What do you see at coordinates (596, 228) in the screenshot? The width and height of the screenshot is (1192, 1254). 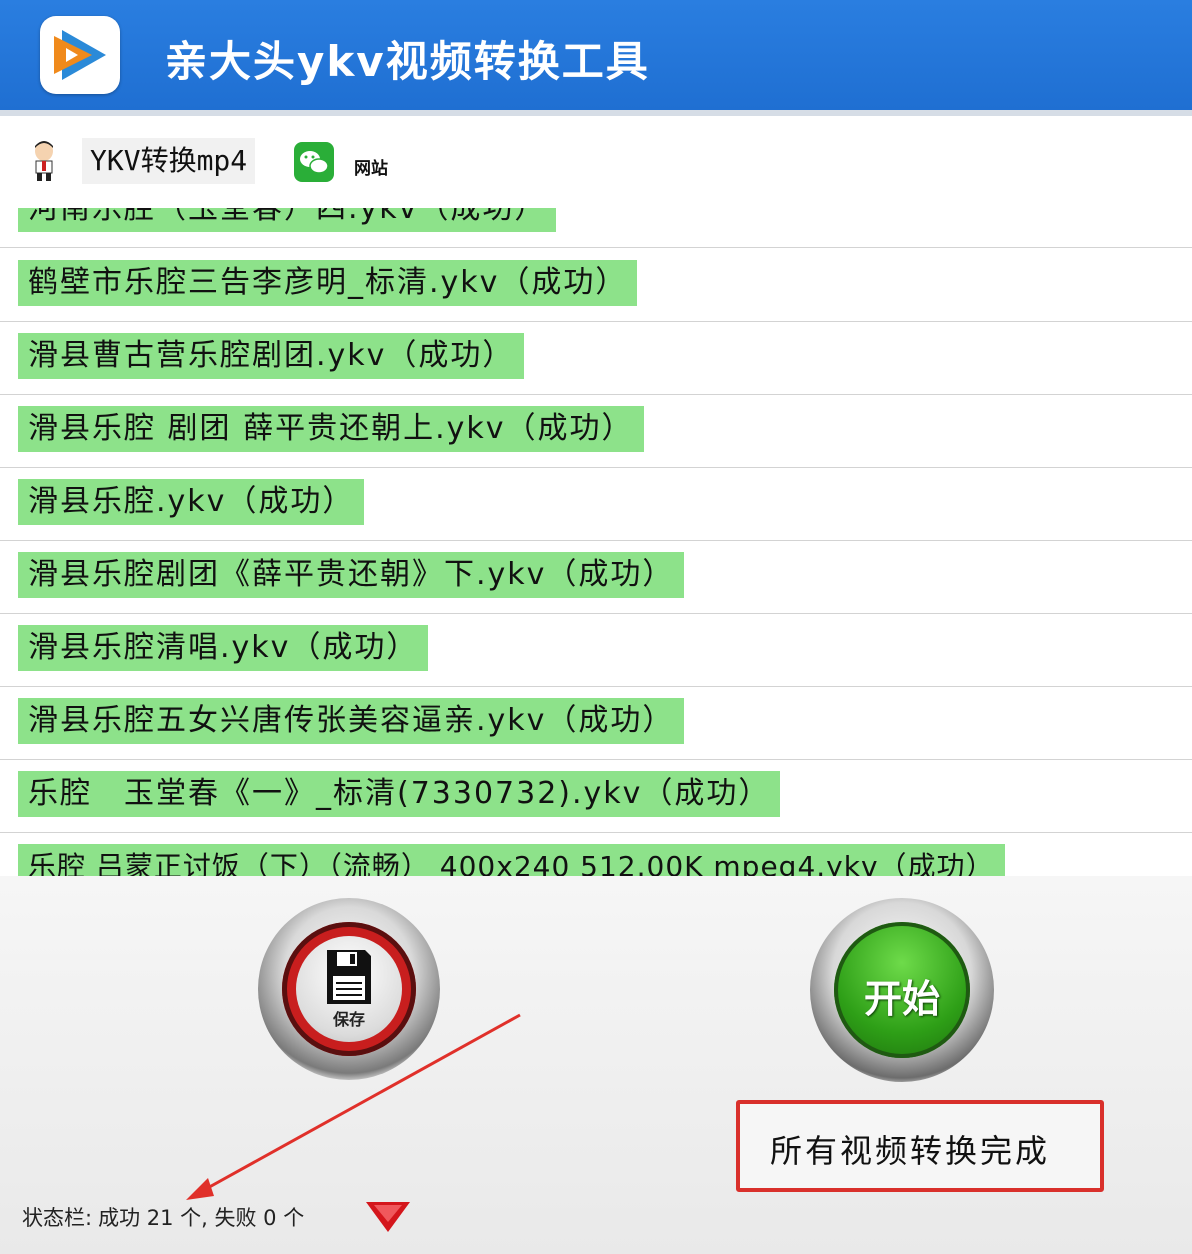 I see `list-item: 河南乐腔（玉堂春）四.ykv（成功）` at bounding box center [596, 228].